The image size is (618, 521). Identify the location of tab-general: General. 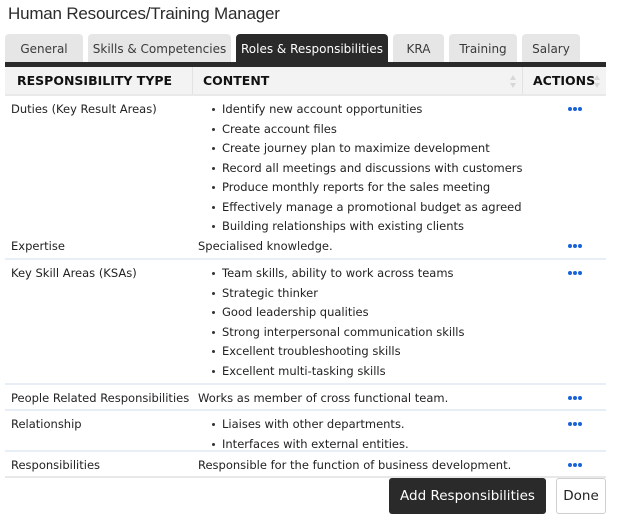
(44, 48).